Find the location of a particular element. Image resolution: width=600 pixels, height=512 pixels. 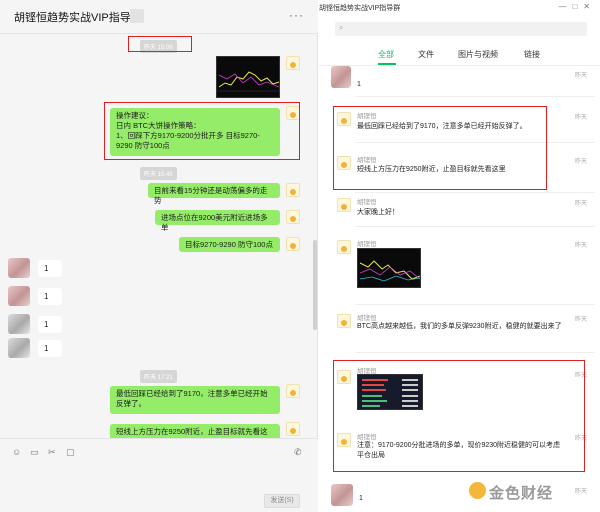

chat-header: 胡铿恒趋势实战VIP指导群 ··· is located at coordinates (159, 17).